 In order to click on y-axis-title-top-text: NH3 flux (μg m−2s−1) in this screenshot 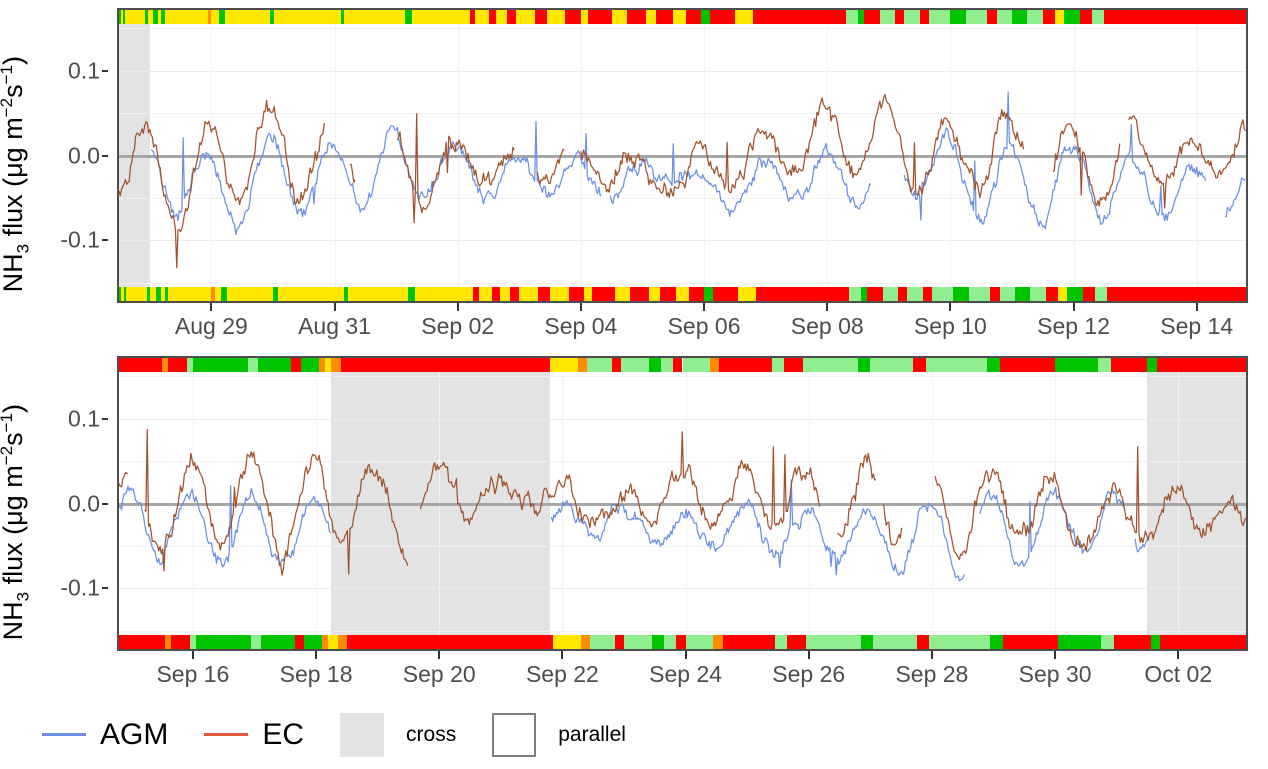, I will do `click(16, 174)`.